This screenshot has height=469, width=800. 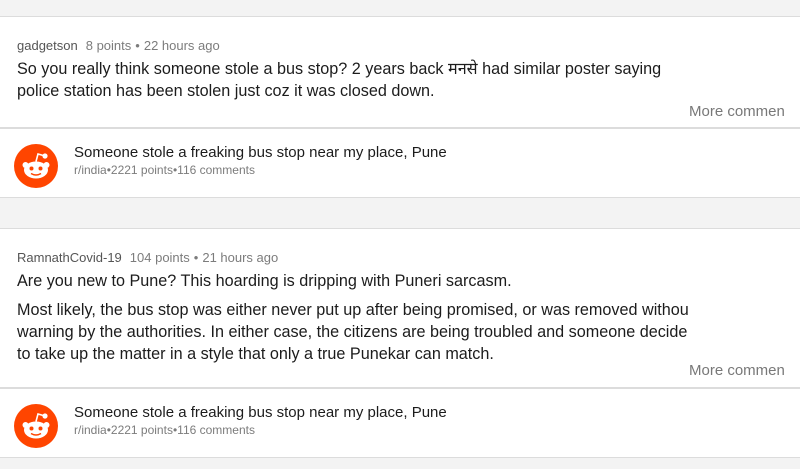 I want to click on comment-meta: gadgetson 8 points • 22 hours ago, so click(x=118, y=45).